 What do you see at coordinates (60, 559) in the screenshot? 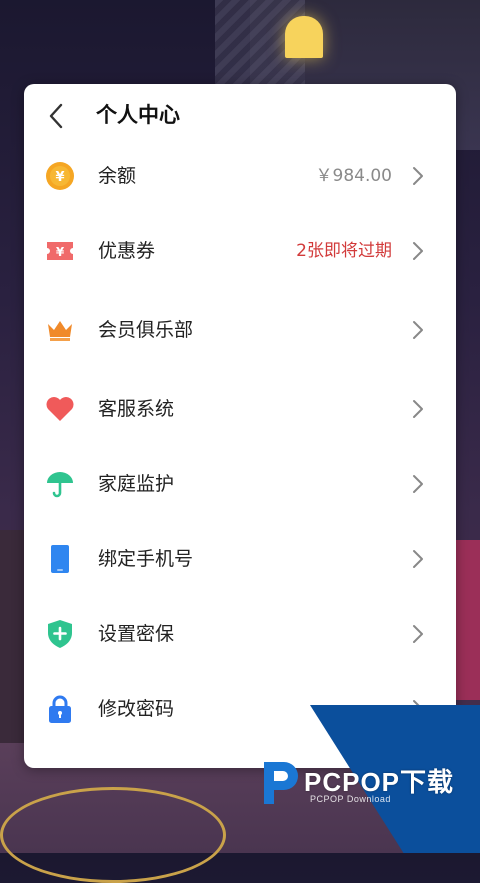
I see `phone-icon` at bounding box center [60, 559].